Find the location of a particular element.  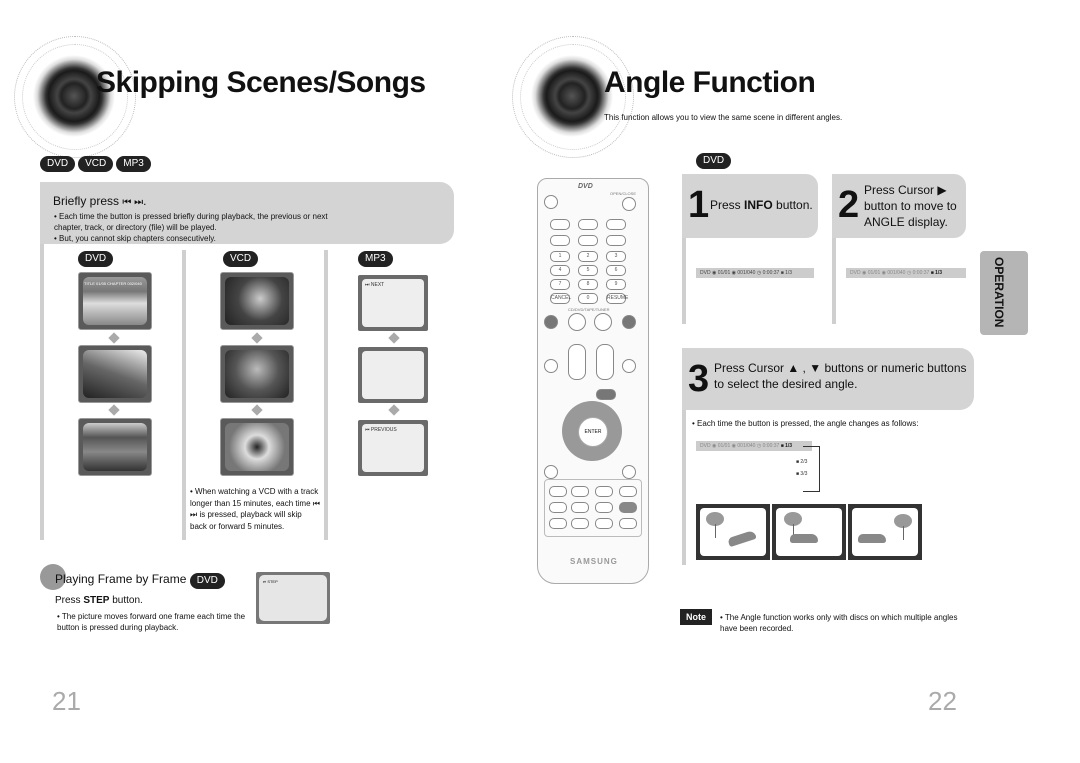

menu-previous-label: ⏮ PREVIOUS is located at coordinates (381, 430).